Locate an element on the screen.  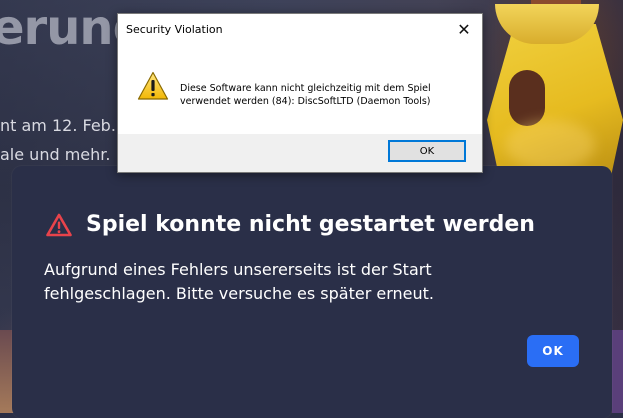
background-art-right is located at coordinates (617, 371).